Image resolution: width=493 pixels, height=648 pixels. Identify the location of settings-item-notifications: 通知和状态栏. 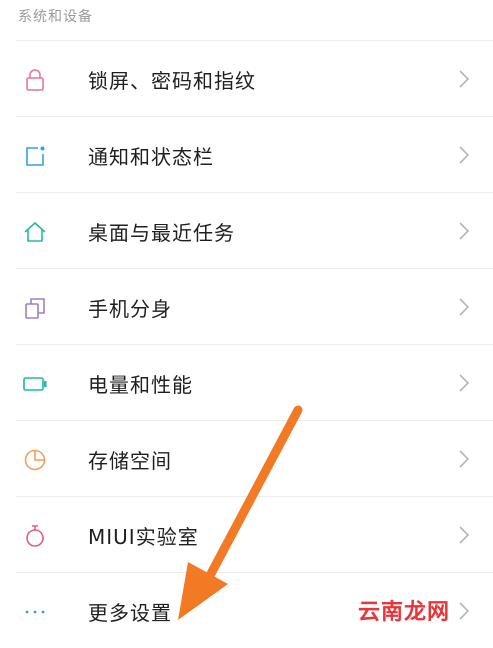
(254, 154).